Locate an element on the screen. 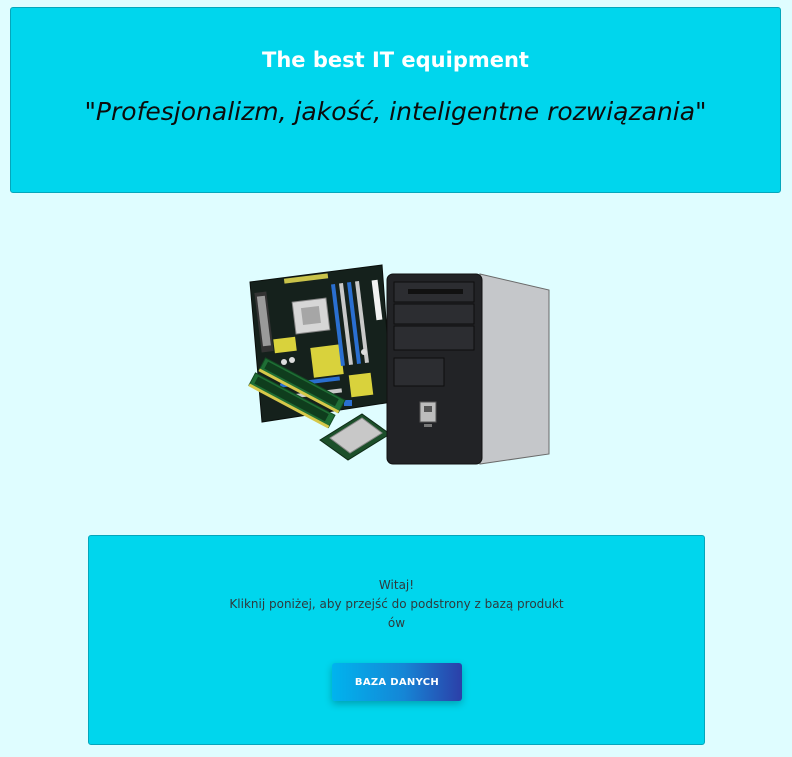 The width and height of the screenshot is (792, 757). pc-tower-image is located at coordinates (468, 369).